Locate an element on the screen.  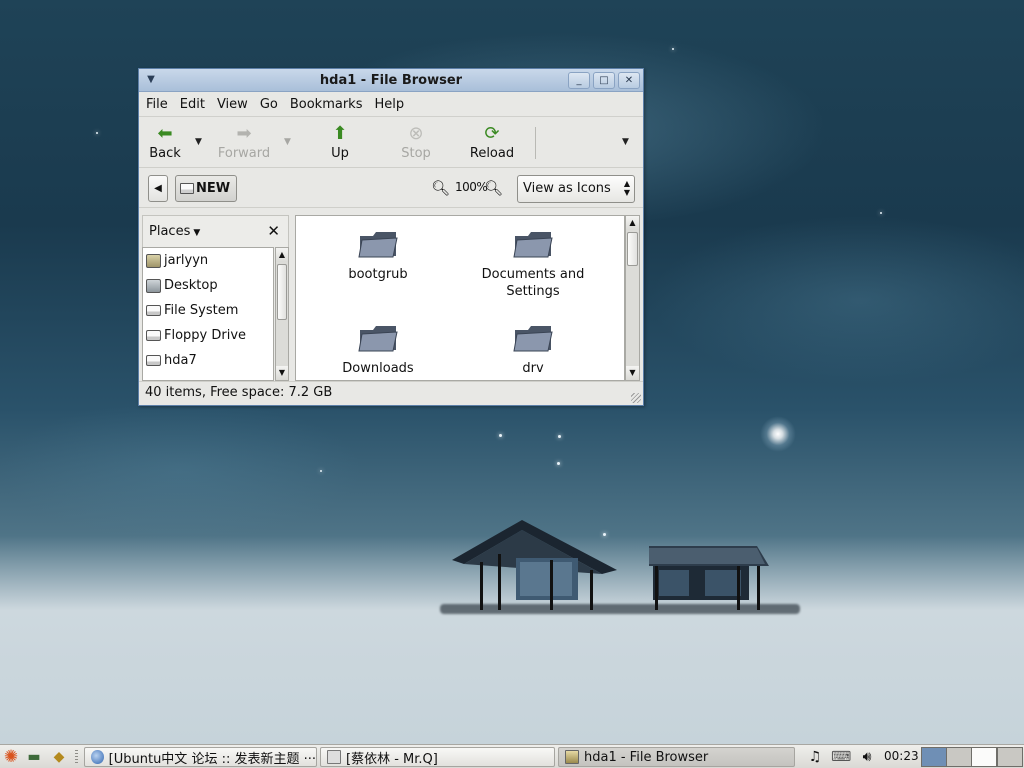
document-icon is located at coordinates (334, 757).